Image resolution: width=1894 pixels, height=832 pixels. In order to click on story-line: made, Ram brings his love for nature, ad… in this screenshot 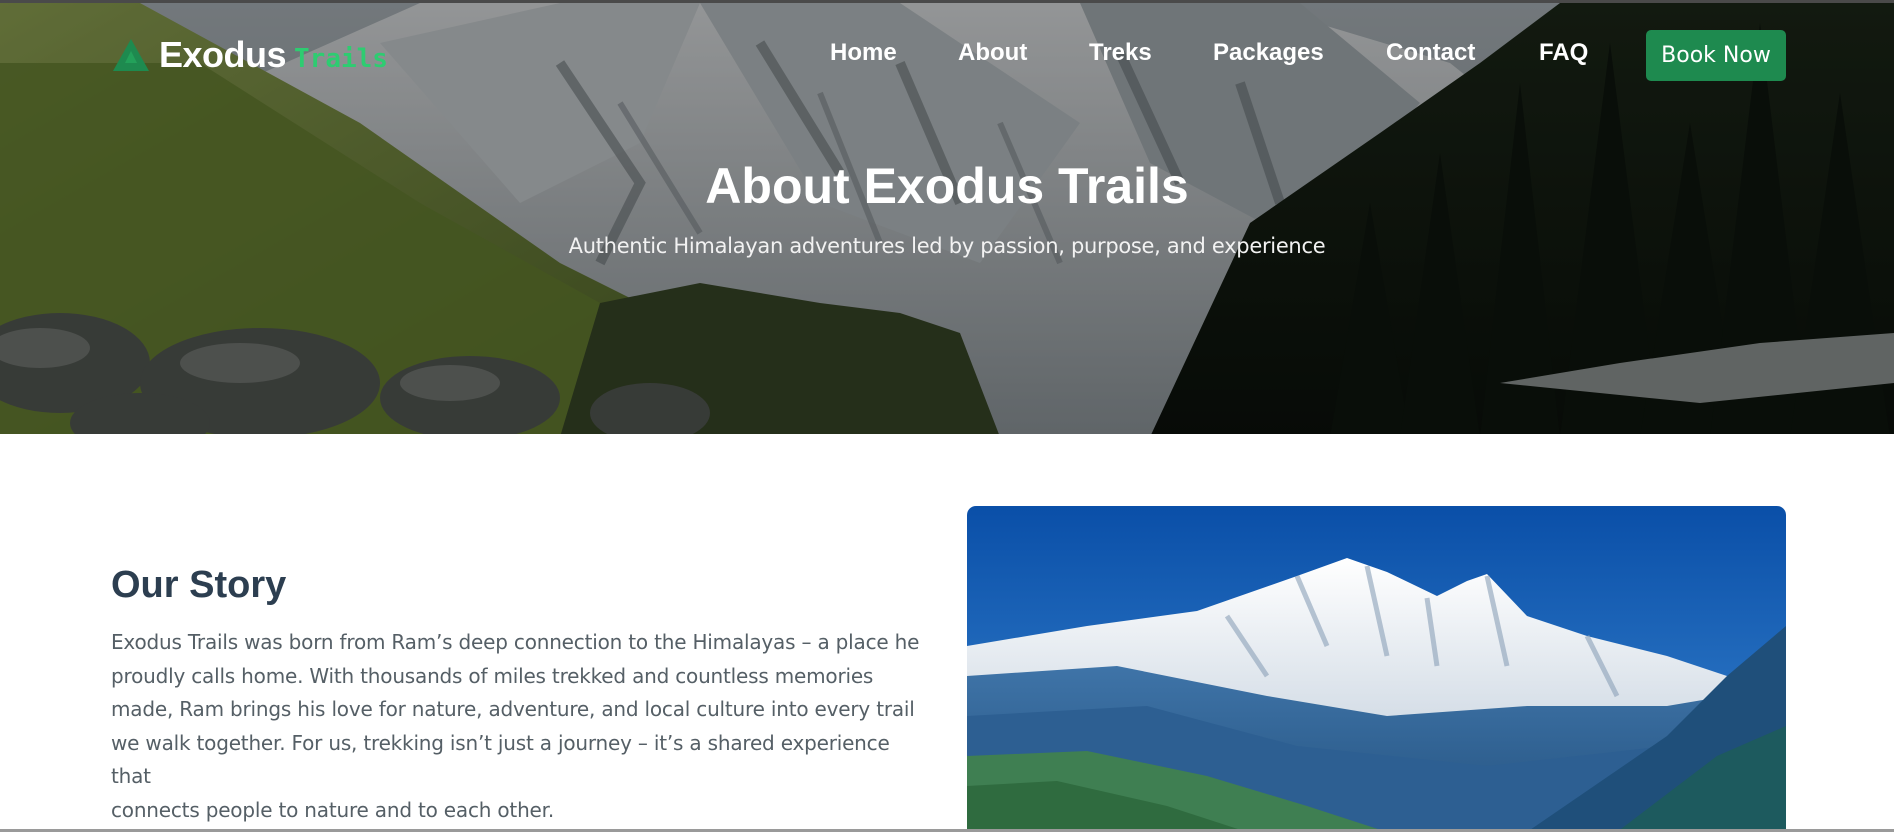, I will do `click(513, 709)`.